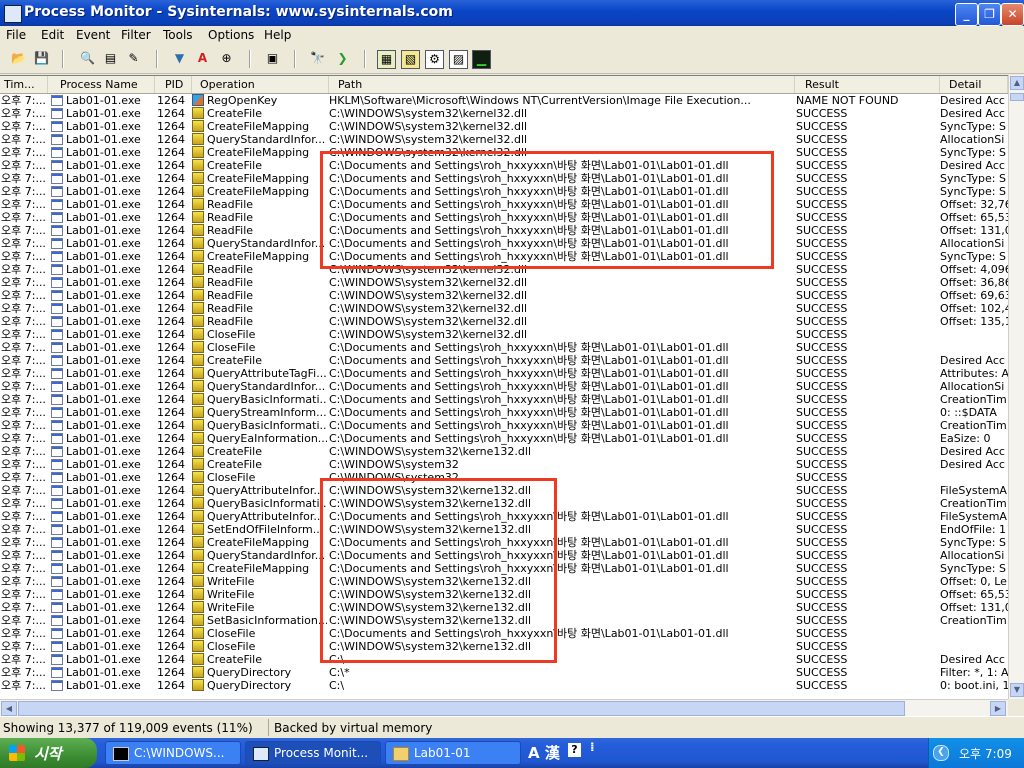 This screenshot has height=768, width=1024. What do you see at coordinates (974, 84) in the screenshot?
I see `column-detail: Detail` at bounding box center [974, 84].